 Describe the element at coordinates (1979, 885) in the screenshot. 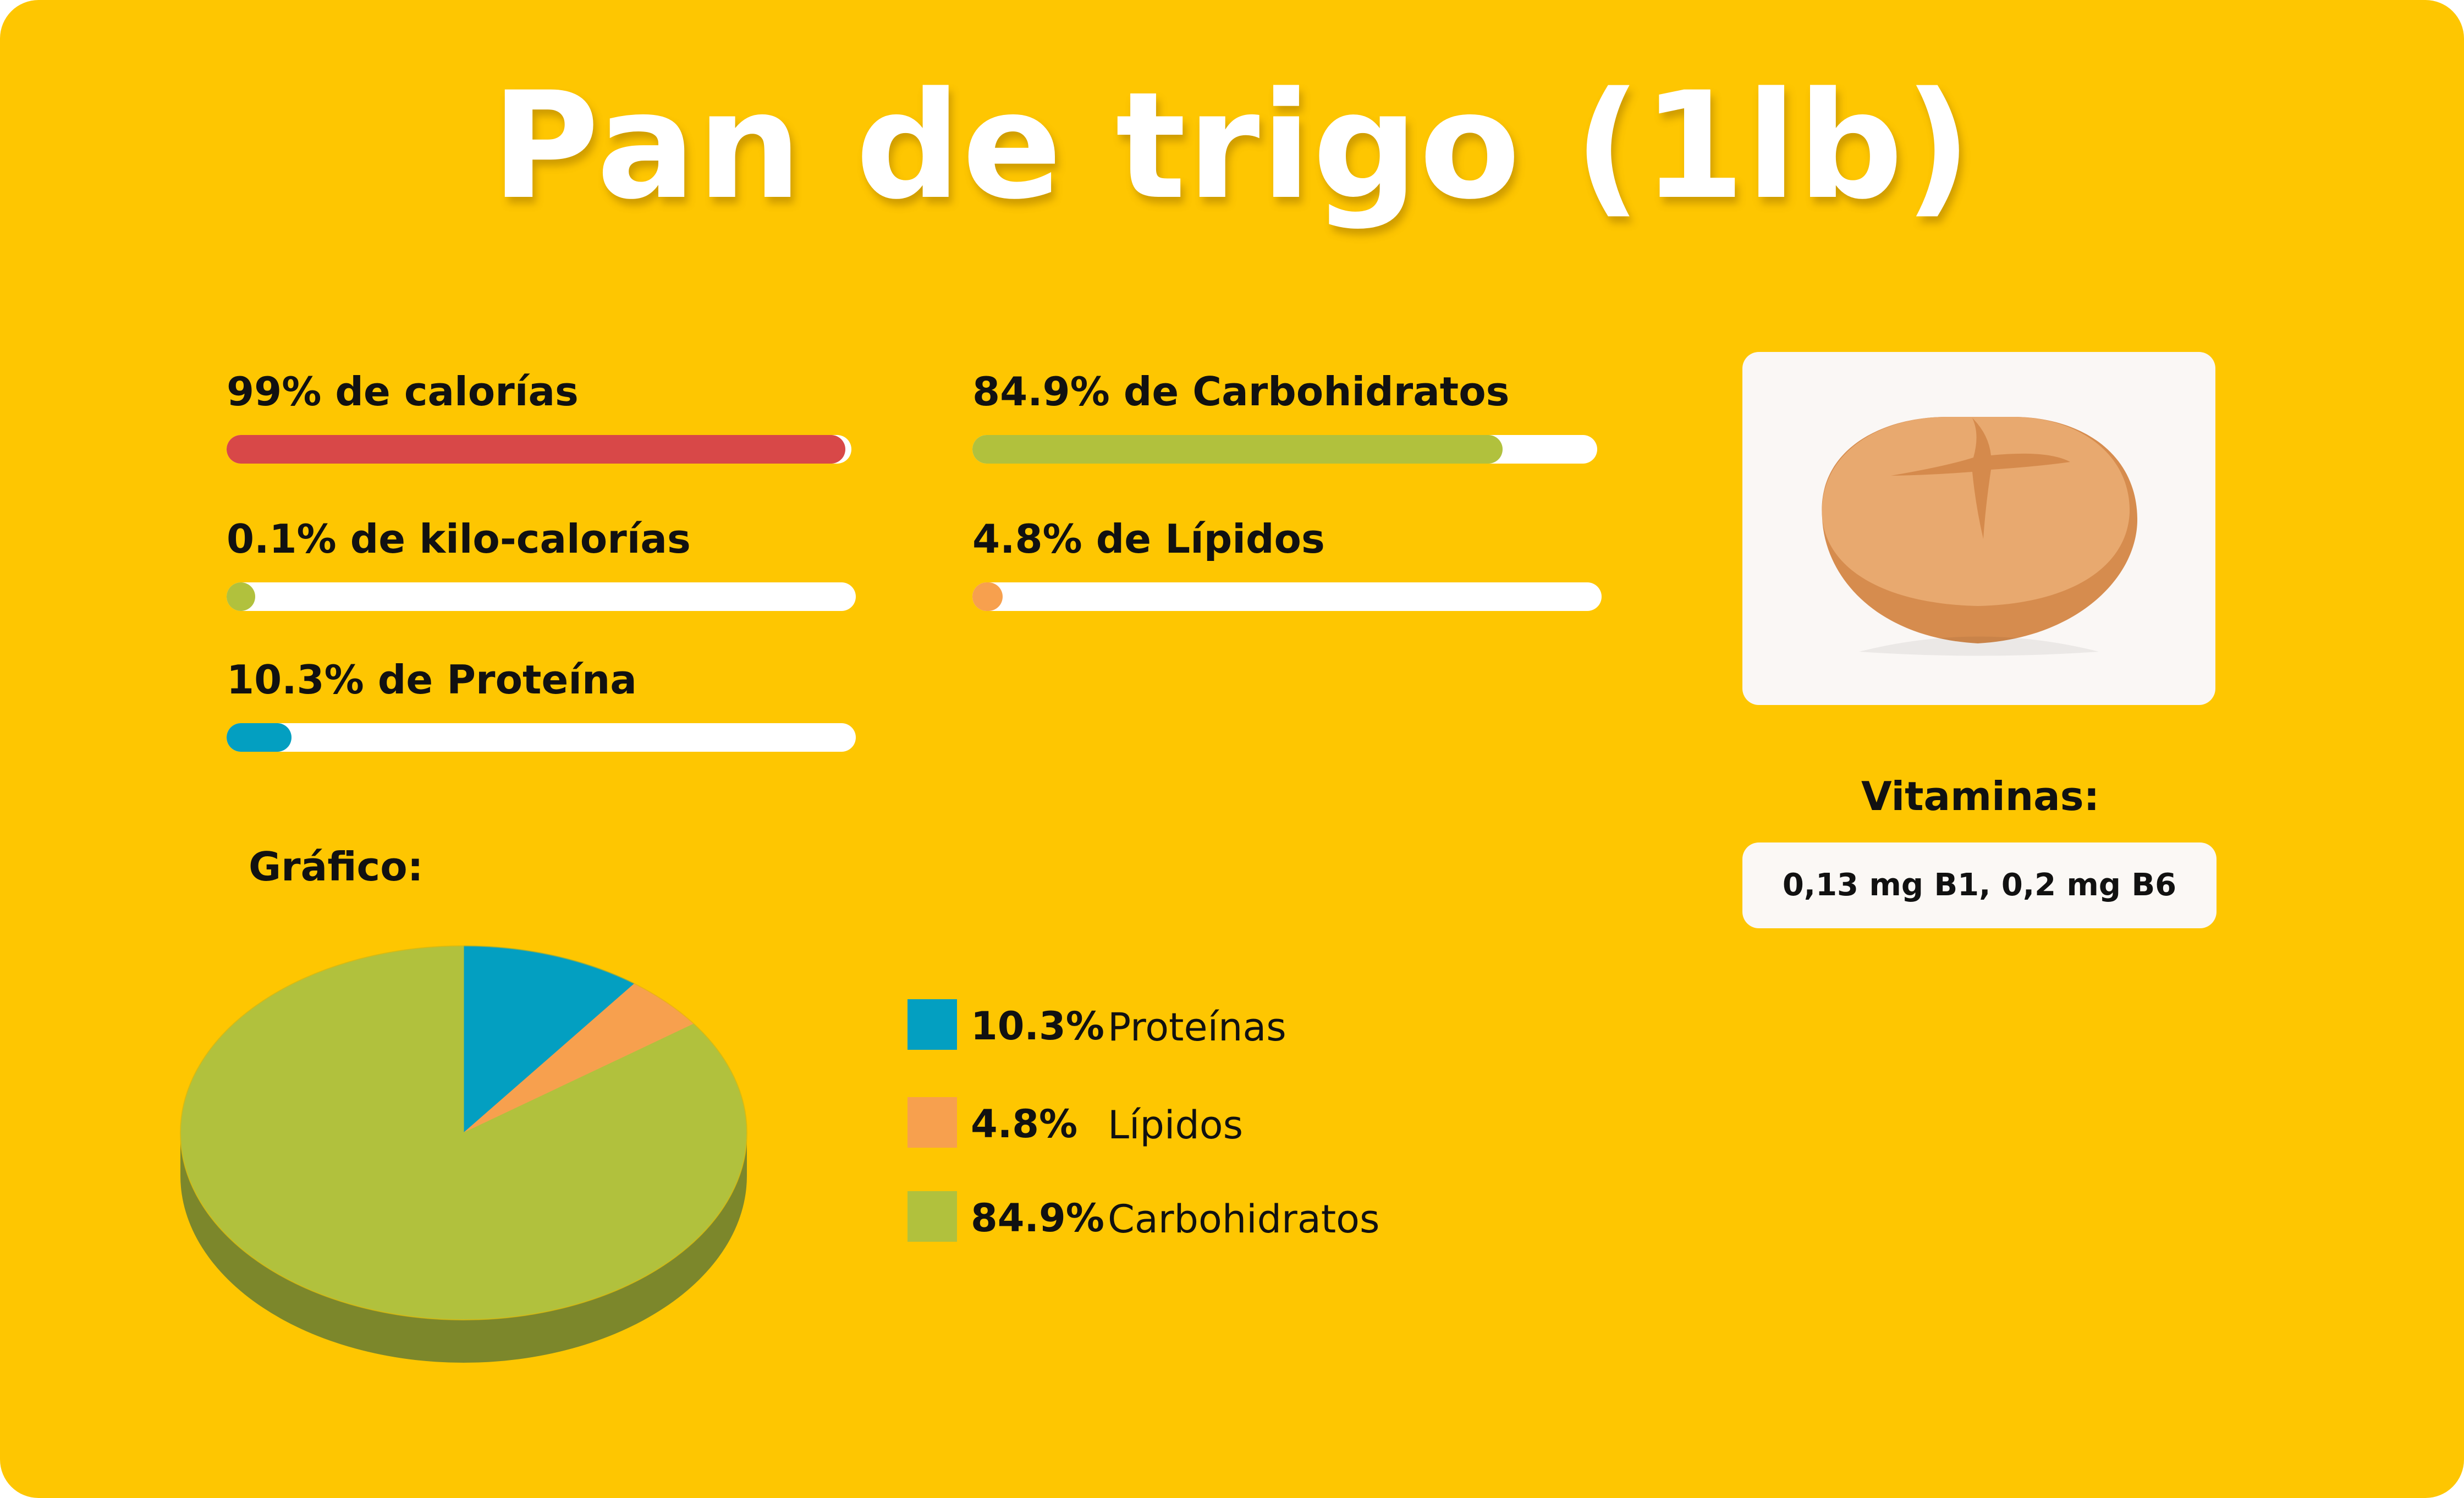

I see `vitamins-value: 0,13 mg B1, 0,2 mg B6` at that location.